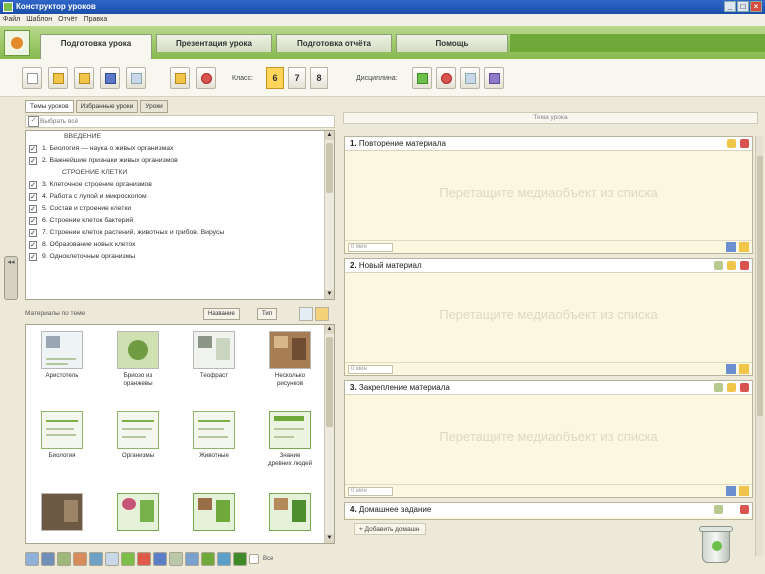 The width and height of the screenshot is (765, 574). What do you see at coordinates (329, 135) in the screenshot?
I see `scroll-up-icon: ▲` at bounding box center [329, 135].